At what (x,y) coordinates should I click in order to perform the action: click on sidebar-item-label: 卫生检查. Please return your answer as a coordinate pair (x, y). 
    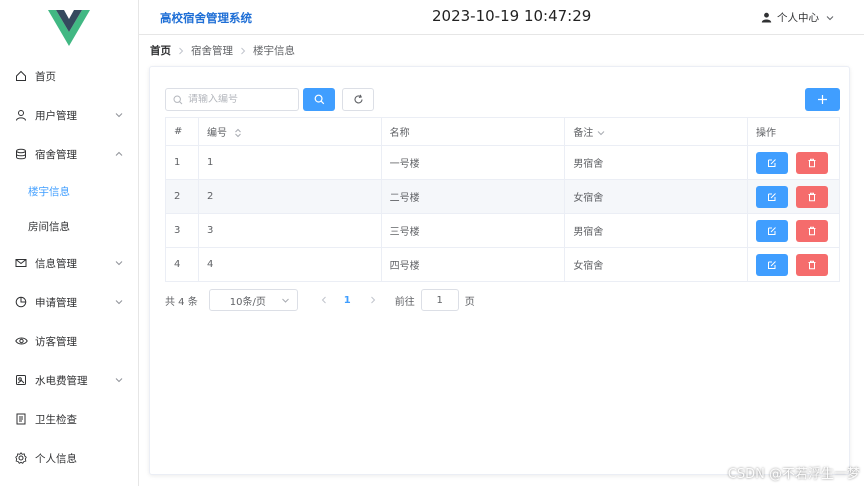
    Looking at the image, I should click on (56, 419).